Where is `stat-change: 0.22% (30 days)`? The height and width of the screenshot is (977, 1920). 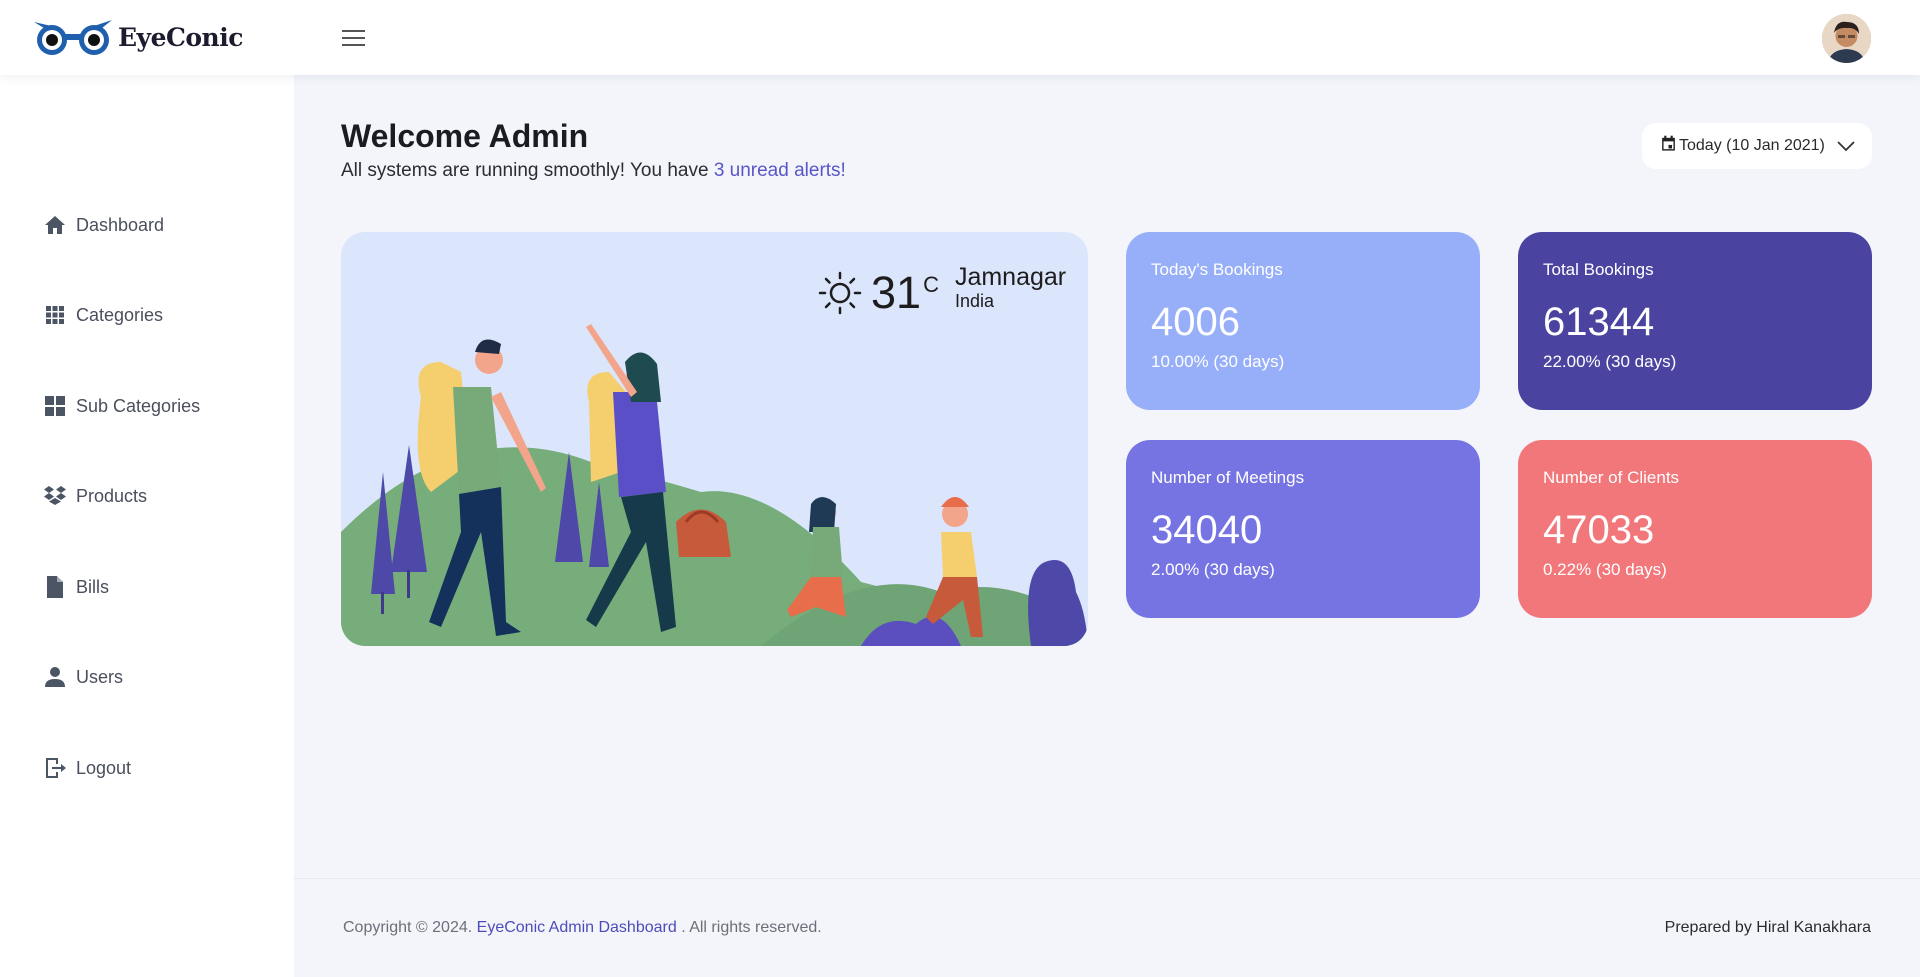
stat-change: 0.22% (30 days) is located at coordinates (1605, 569).